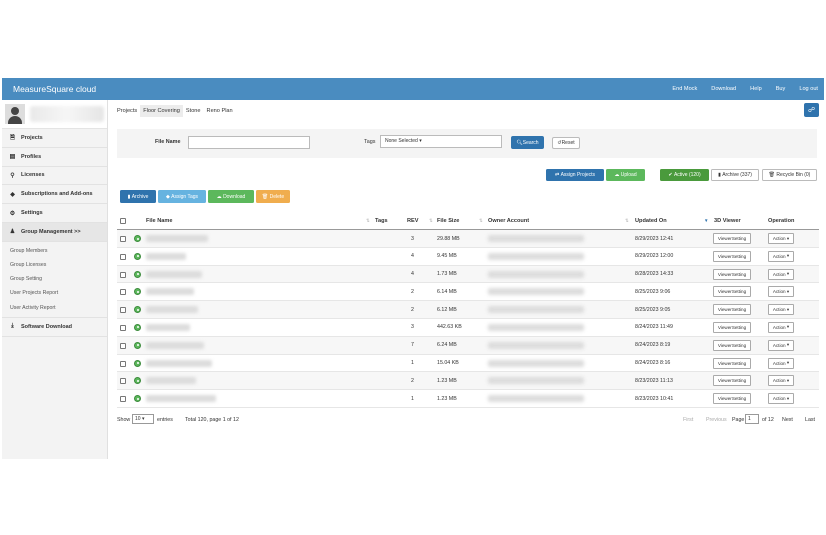  Describe the element at coordinates (54, 251) in the screenshot. I see `sidebar-item-group-members: Group Members` at that location.